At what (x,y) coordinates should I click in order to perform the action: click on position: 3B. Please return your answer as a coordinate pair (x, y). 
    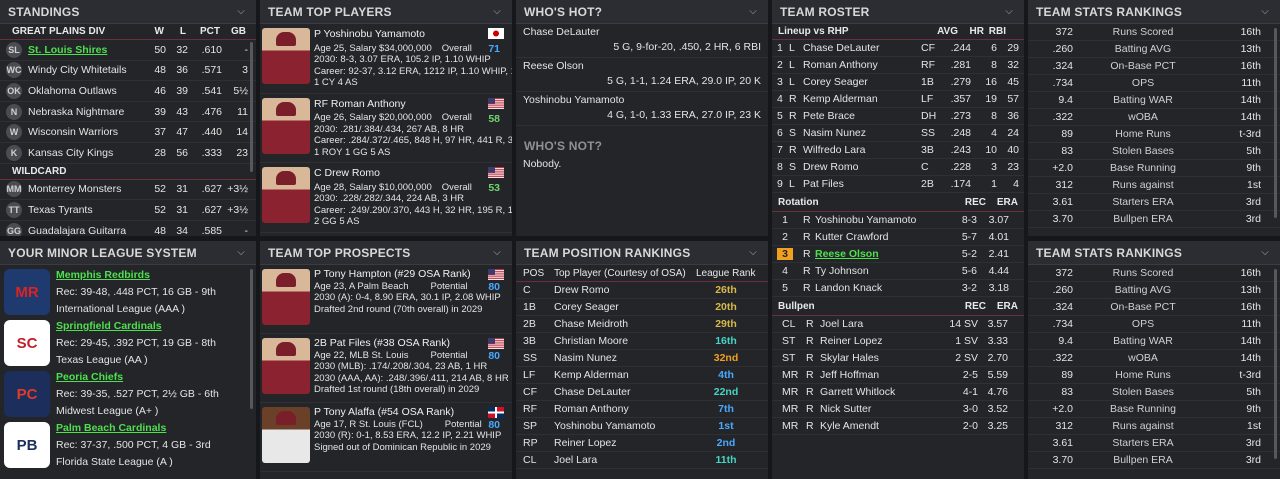
    Looking at the image, I should click on (927, 150).